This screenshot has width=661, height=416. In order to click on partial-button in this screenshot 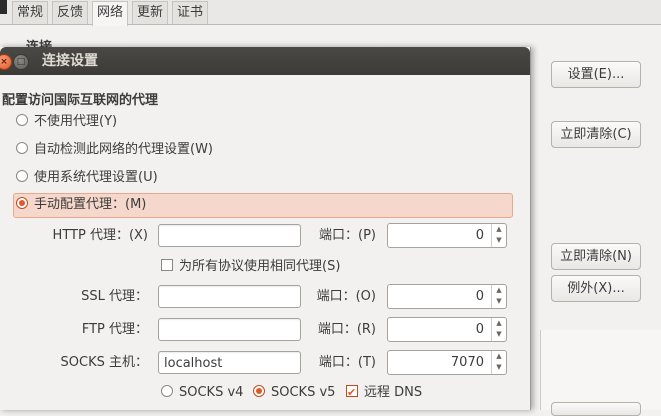, I will do `click(596, 409)`.